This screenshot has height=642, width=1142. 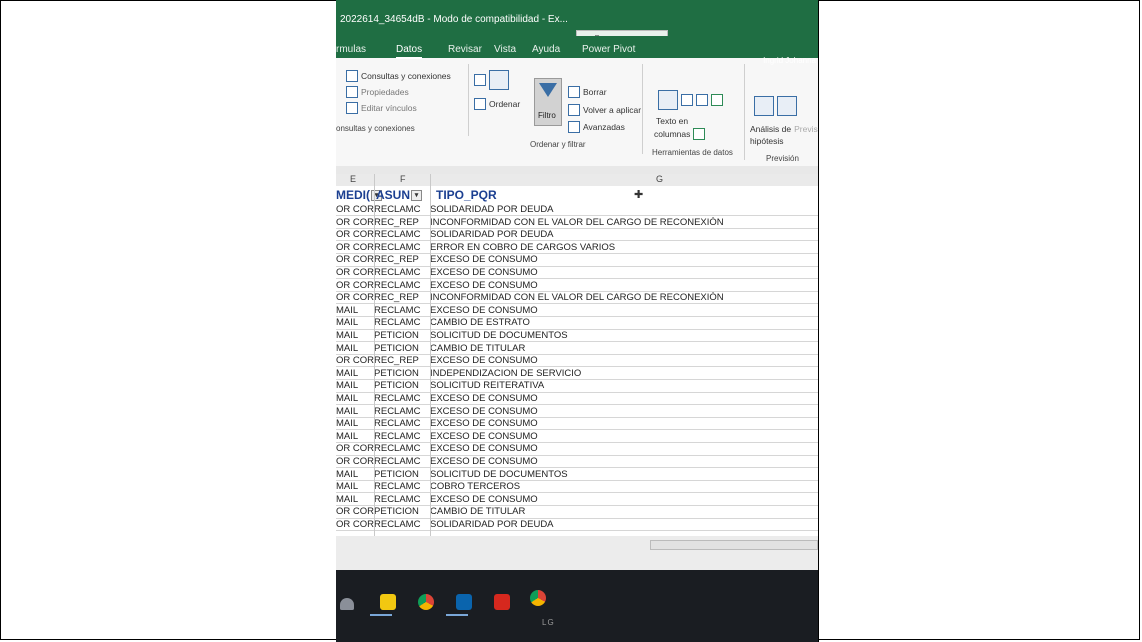 I want to click on sort-az-button, so click(x=491, y=80).